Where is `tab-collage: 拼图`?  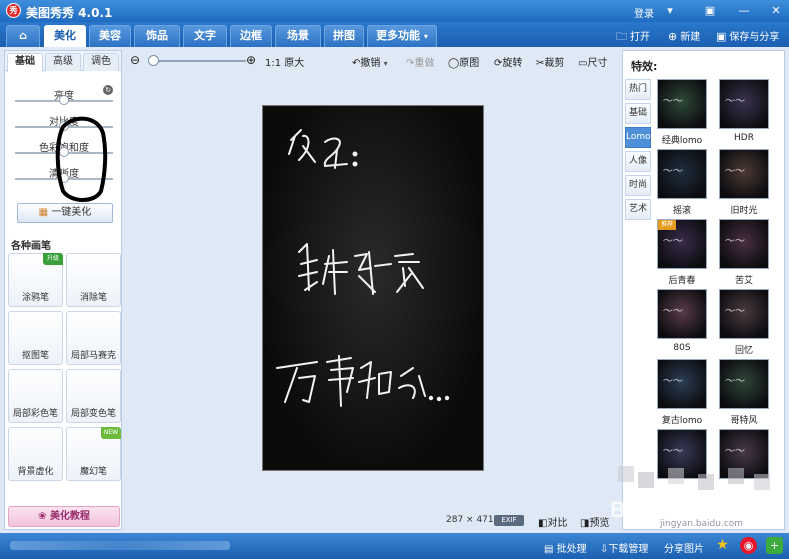
tab-collage: 拼图 is located at coordinates (344, 36).